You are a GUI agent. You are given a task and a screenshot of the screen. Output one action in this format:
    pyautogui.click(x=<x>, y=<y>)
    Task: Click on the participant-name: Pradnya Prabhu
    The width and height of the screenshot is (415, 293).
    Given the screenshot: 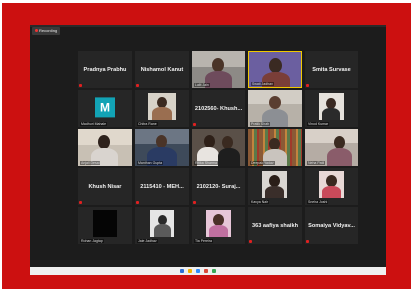 What is the action you would take?
    pyautogui.click(x=105, y=69)
    